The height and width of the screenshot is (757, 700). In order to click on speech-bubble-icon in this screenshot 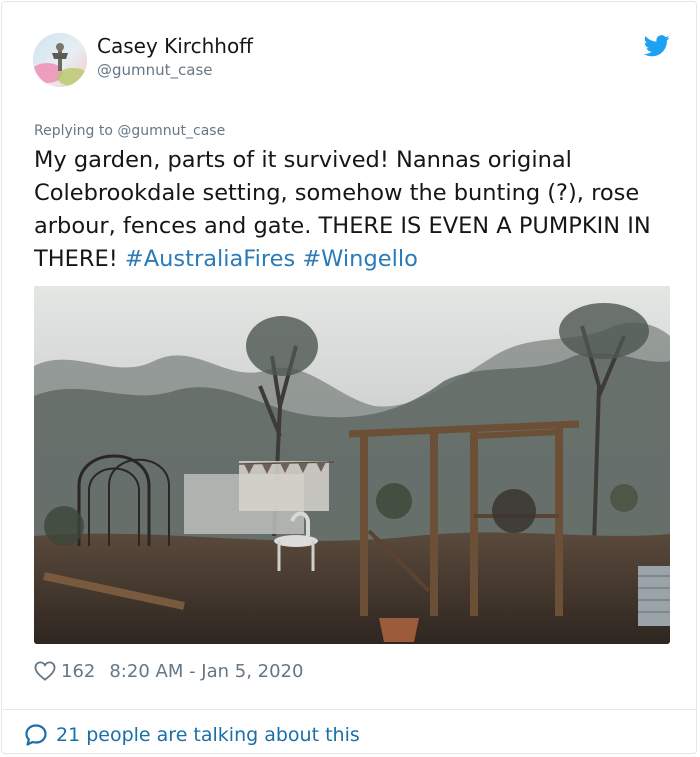, I will do `click(36, 735)`.